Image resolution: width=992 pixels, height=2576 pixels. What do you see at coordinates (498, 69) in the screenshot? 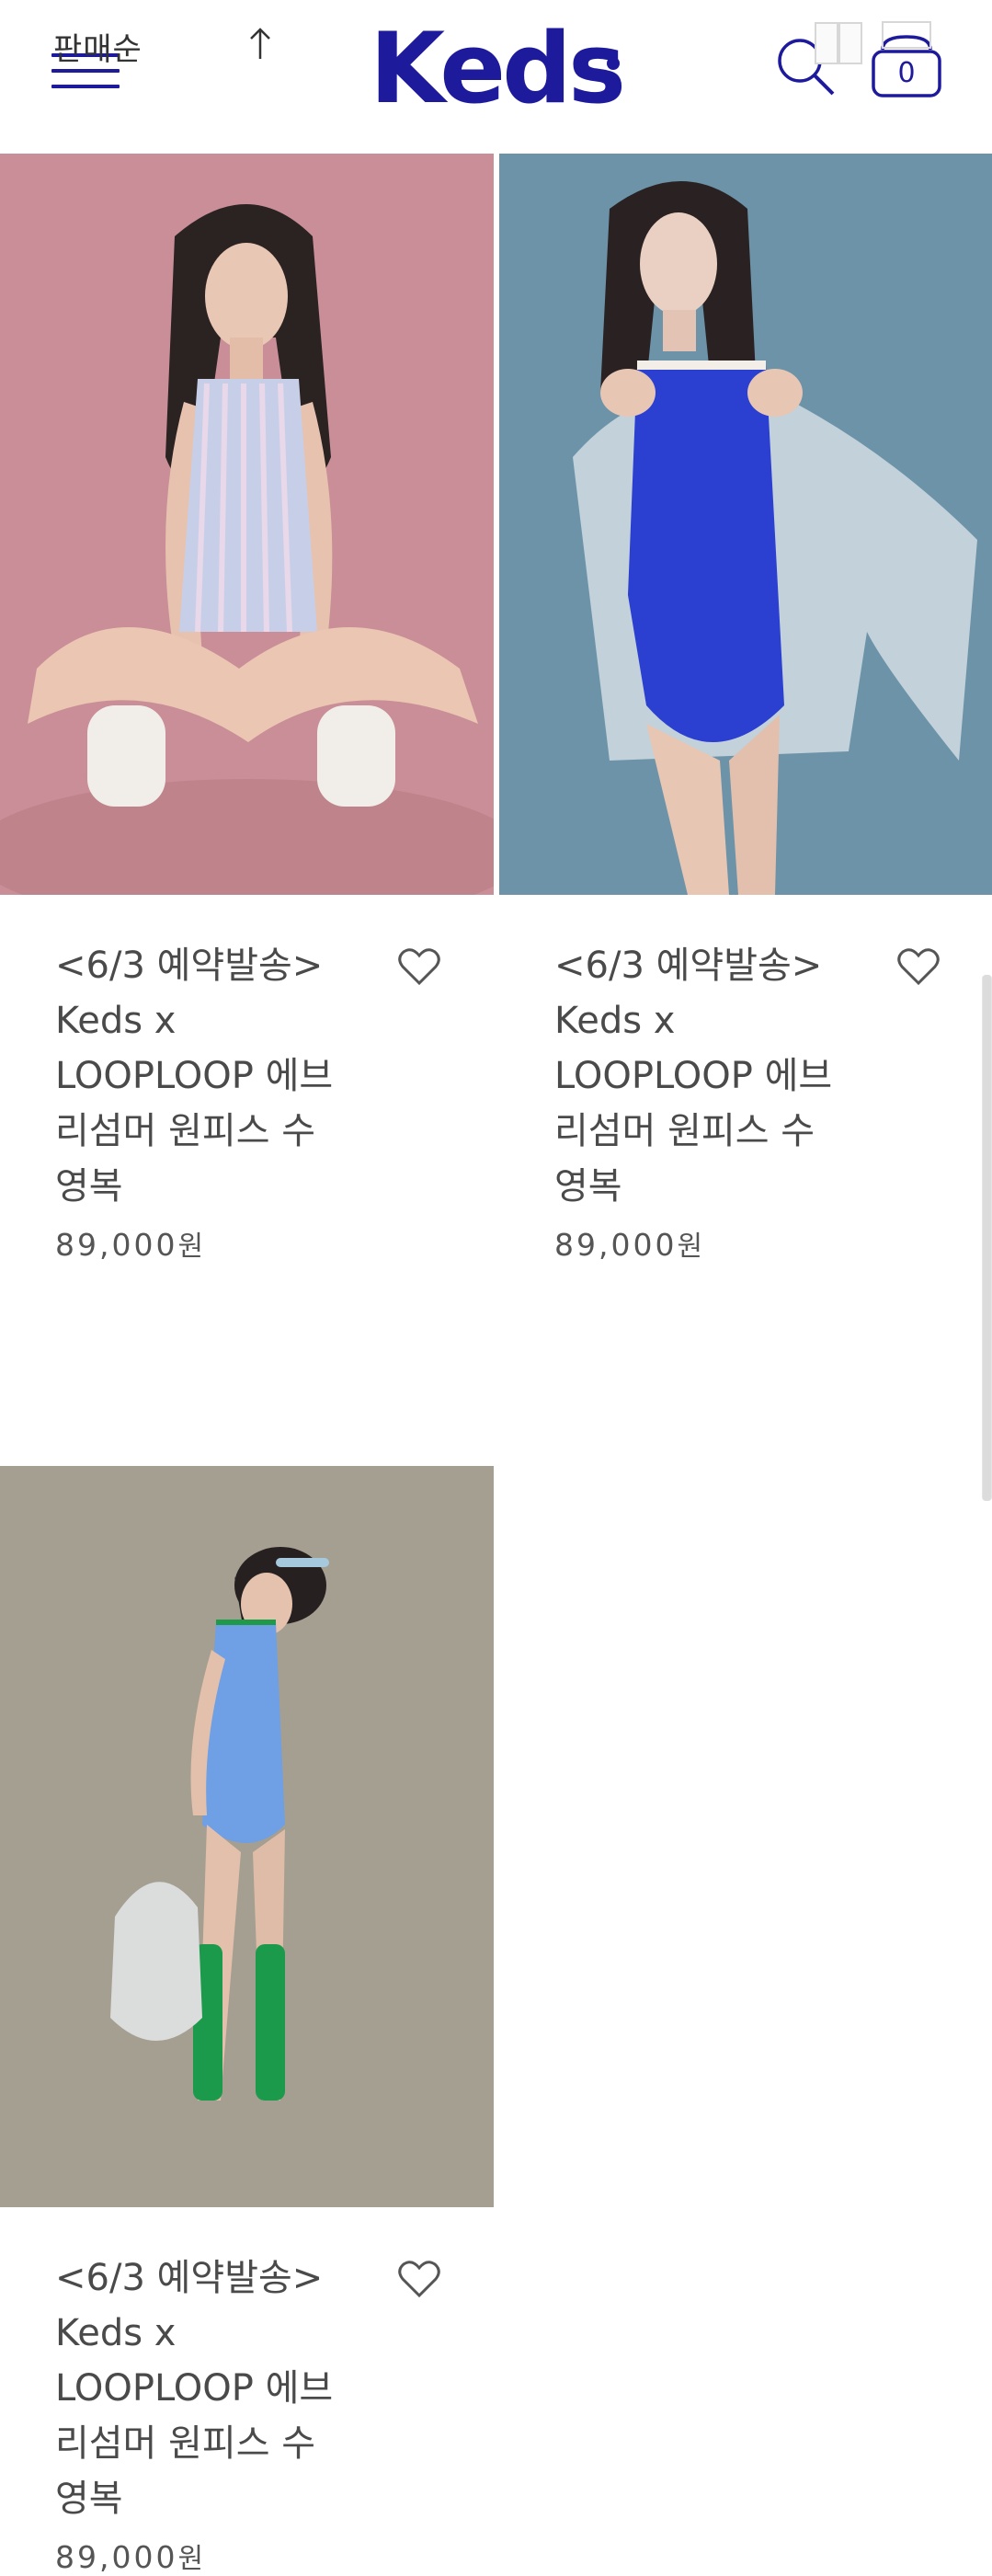
I see `keds-logo: Keds` at bounding box center [498, 69].